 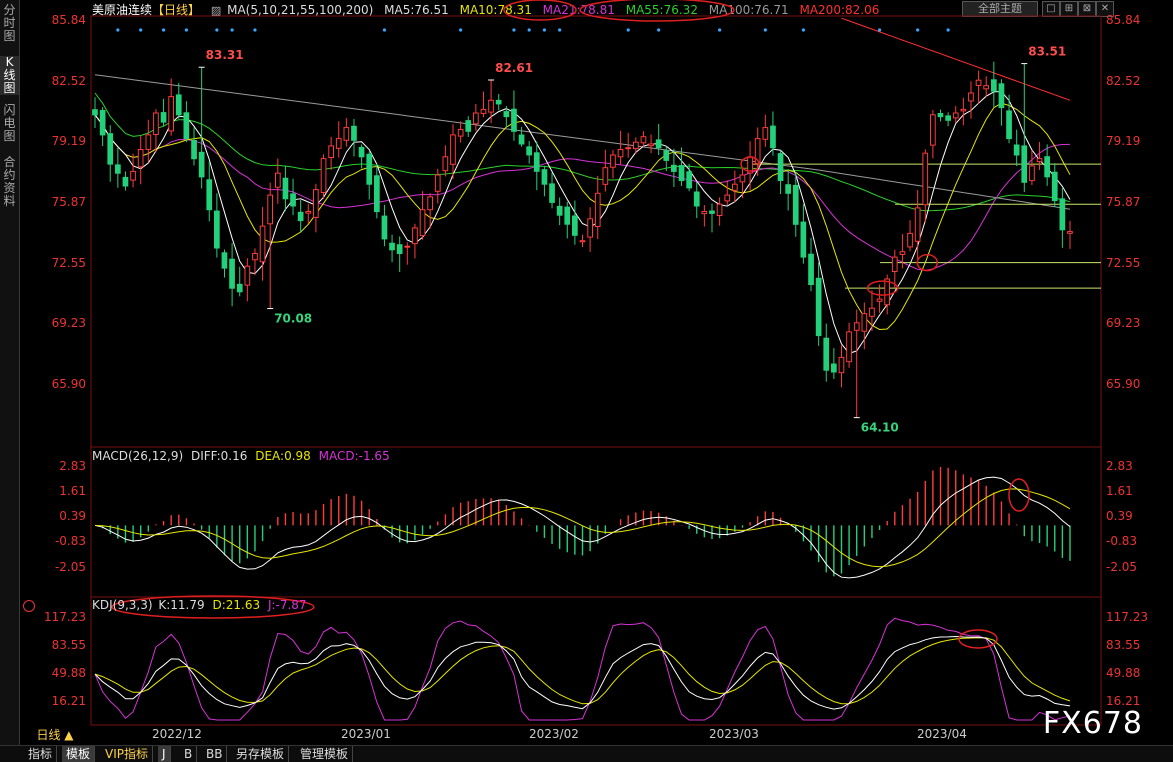 What do you see at coordinates (1123, 673) in the screenshot?
I see `kdj-tick-label: 49.88` at bounding box center [1123, 673].